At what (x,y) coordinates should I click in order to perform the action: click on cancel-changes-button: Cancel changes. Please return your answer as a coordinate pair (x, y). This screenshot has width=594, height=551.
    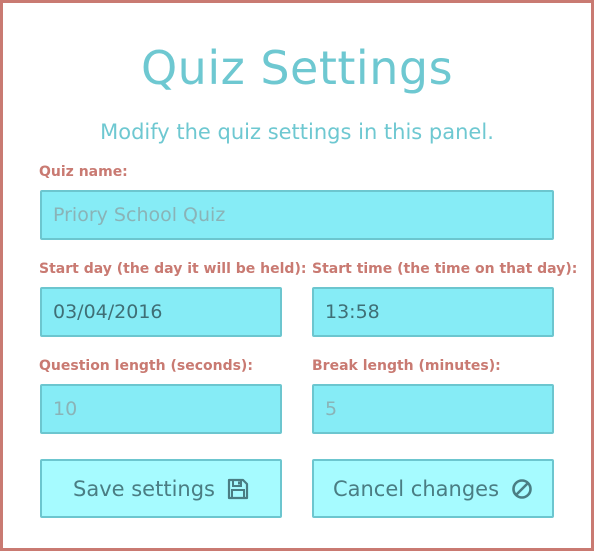
    Looking at the image, I should click on (433, 488).